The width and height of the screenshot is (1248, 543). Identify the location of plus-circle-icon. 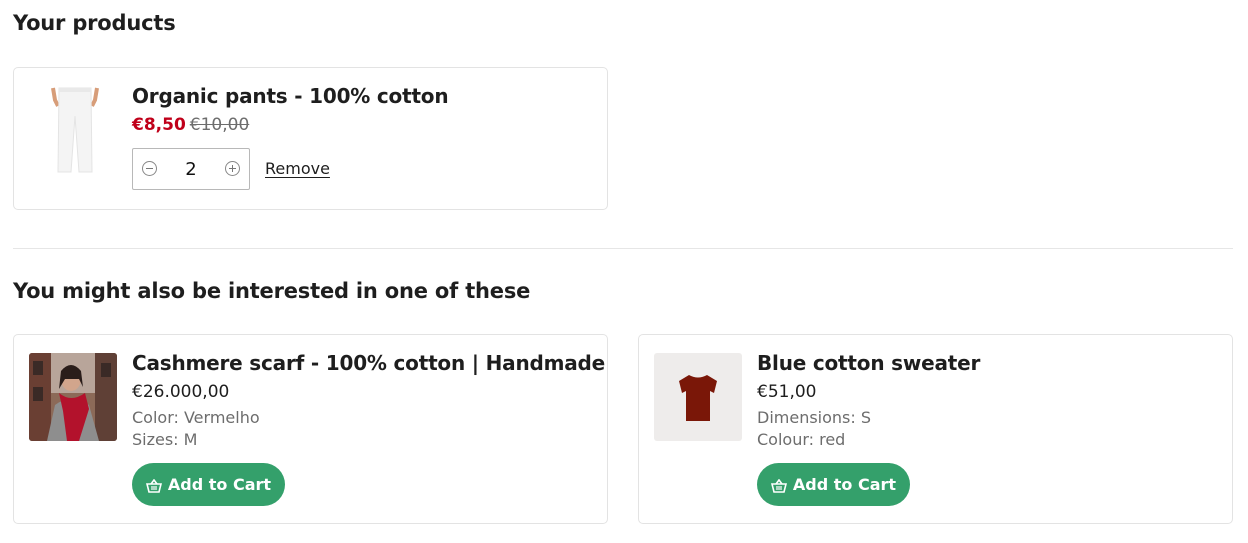
(232, 168).